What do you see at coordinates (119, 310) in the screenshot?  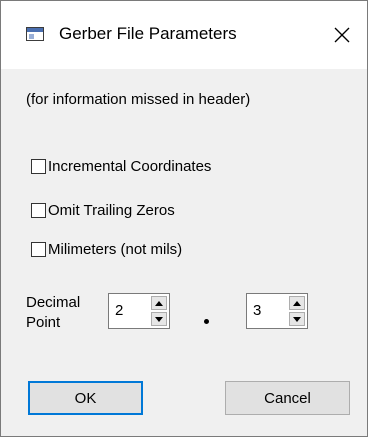 I see `integer-digits-value: 2` at bounding box center [119, 310].